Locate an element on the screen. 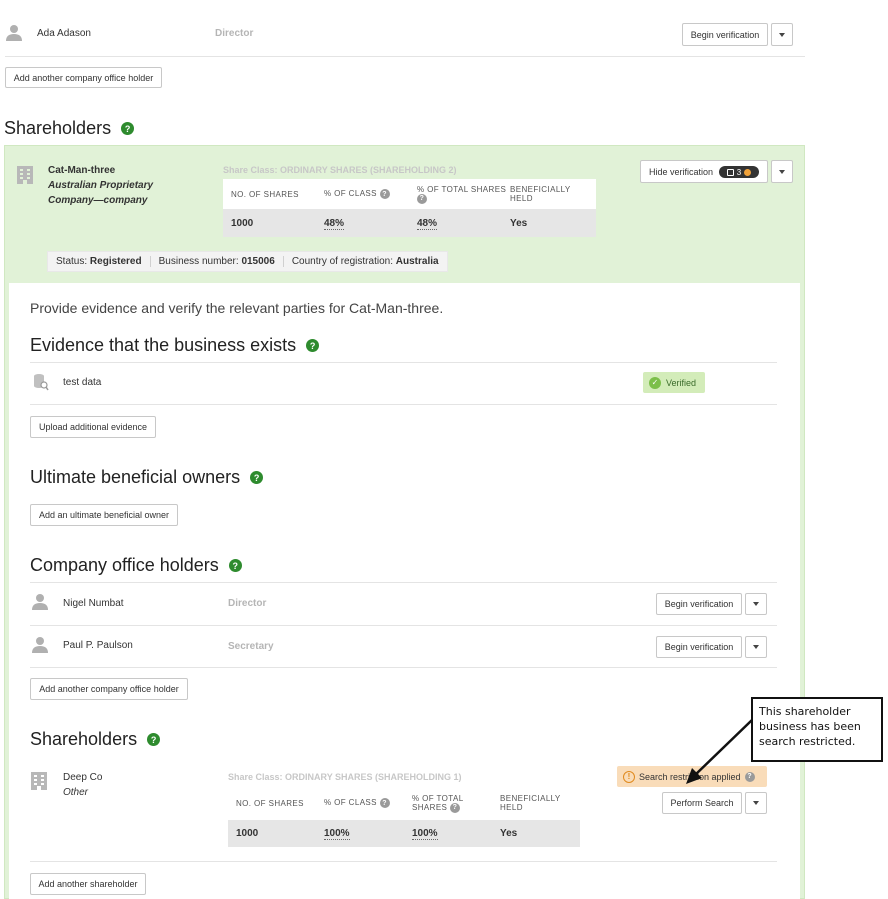 This screenshot has height=899, width=888. verification-status-badge: 3 is located at coordinates (739, 172).